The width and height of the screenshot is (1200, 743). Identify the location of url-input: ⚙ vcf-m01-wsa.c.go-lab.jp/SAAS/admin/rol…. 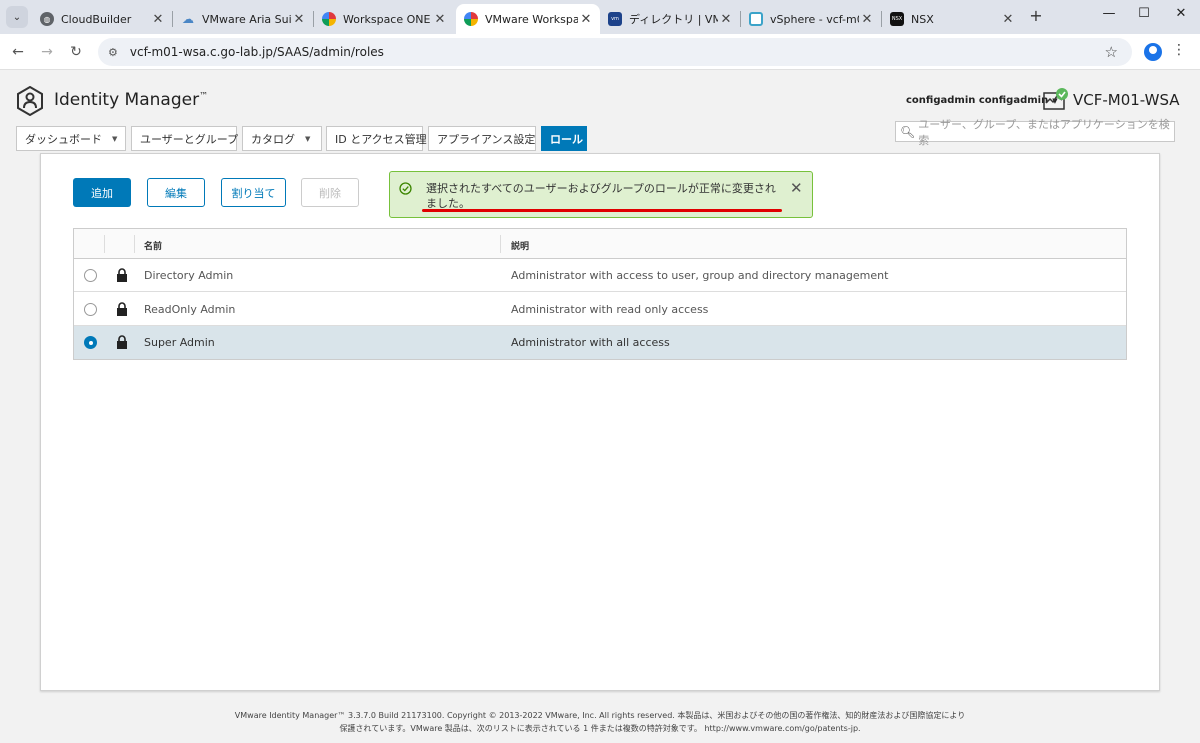
(615, 52).